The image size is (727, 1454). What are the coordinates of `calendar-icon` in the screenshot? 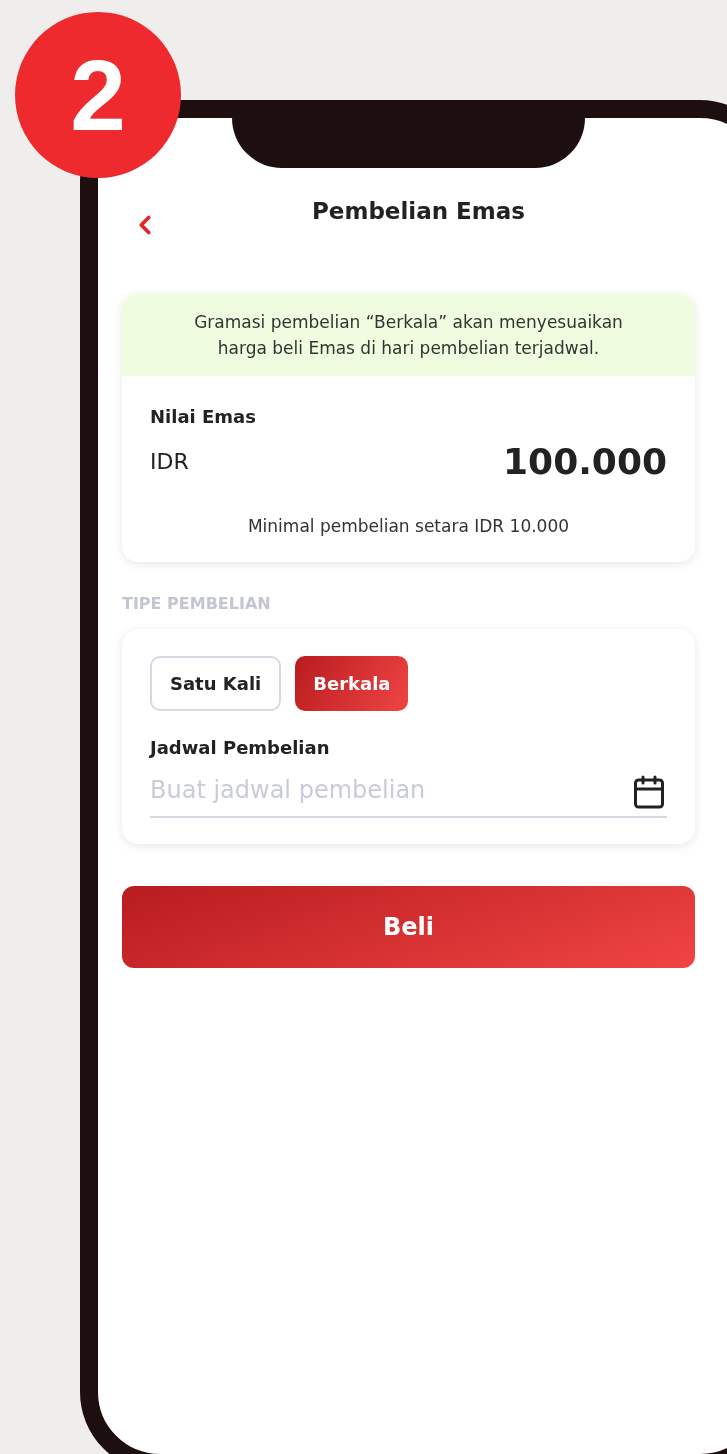 It's located at (649, 792).